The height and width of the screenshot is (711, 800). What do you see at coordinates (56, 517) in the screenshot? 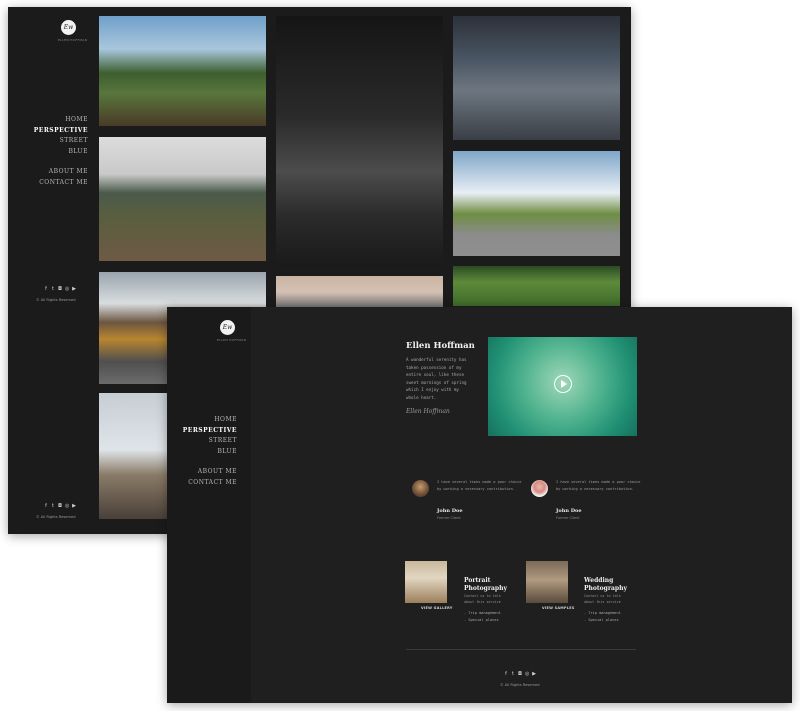
I see `copyright-bottom: © All Rights Reserved` at bounding box center [56, 517].